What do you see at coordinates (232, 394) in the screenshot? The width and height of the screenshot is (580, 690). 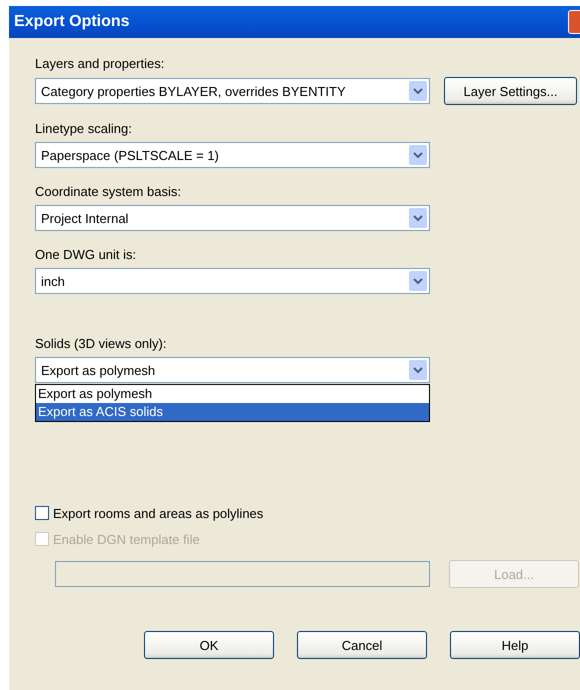 I see `dropdown-option: Export as polymesh` at bounding box center [232, 394].